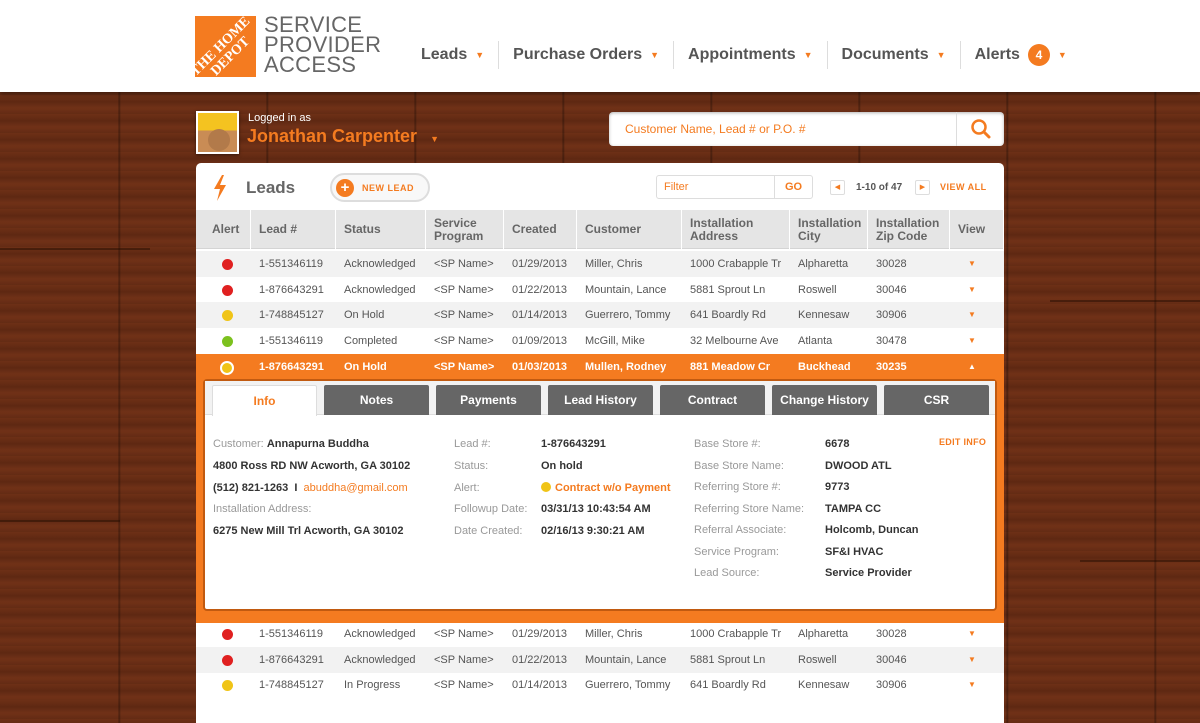  What do you see at coordinates (997, 54) in the screenshot?
I see `nav-alerts-label: Alerts` at bounding box center [997, 54].